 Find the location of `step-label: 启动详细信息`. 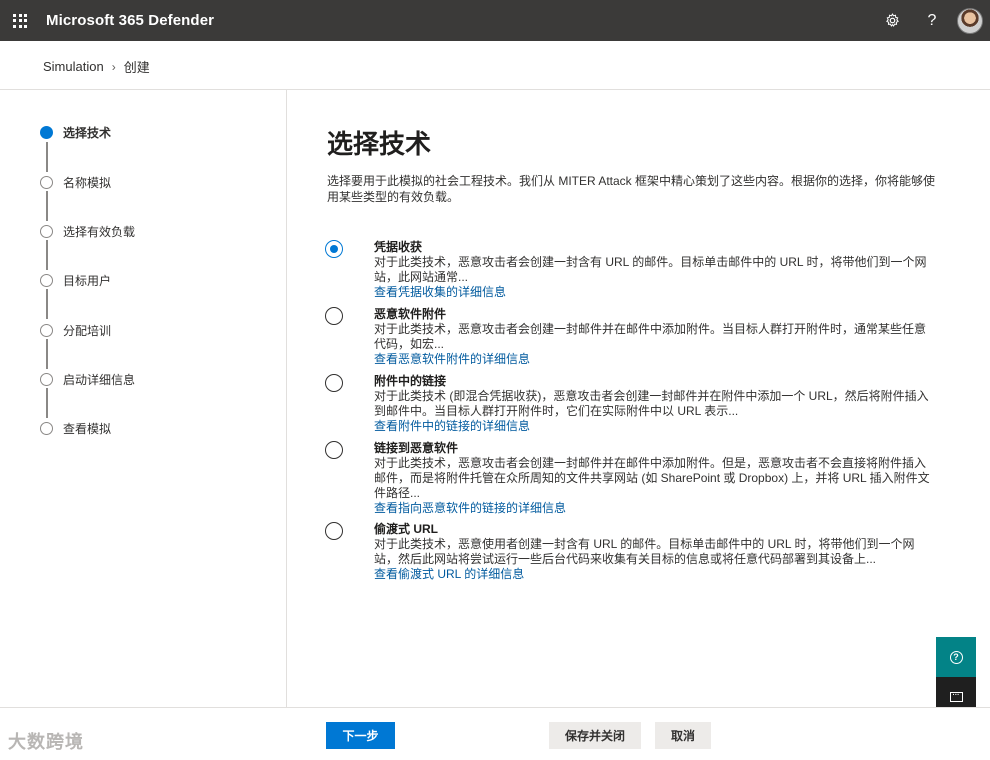

step-label: 启动详细信息 is located at coordinates (99, 380).